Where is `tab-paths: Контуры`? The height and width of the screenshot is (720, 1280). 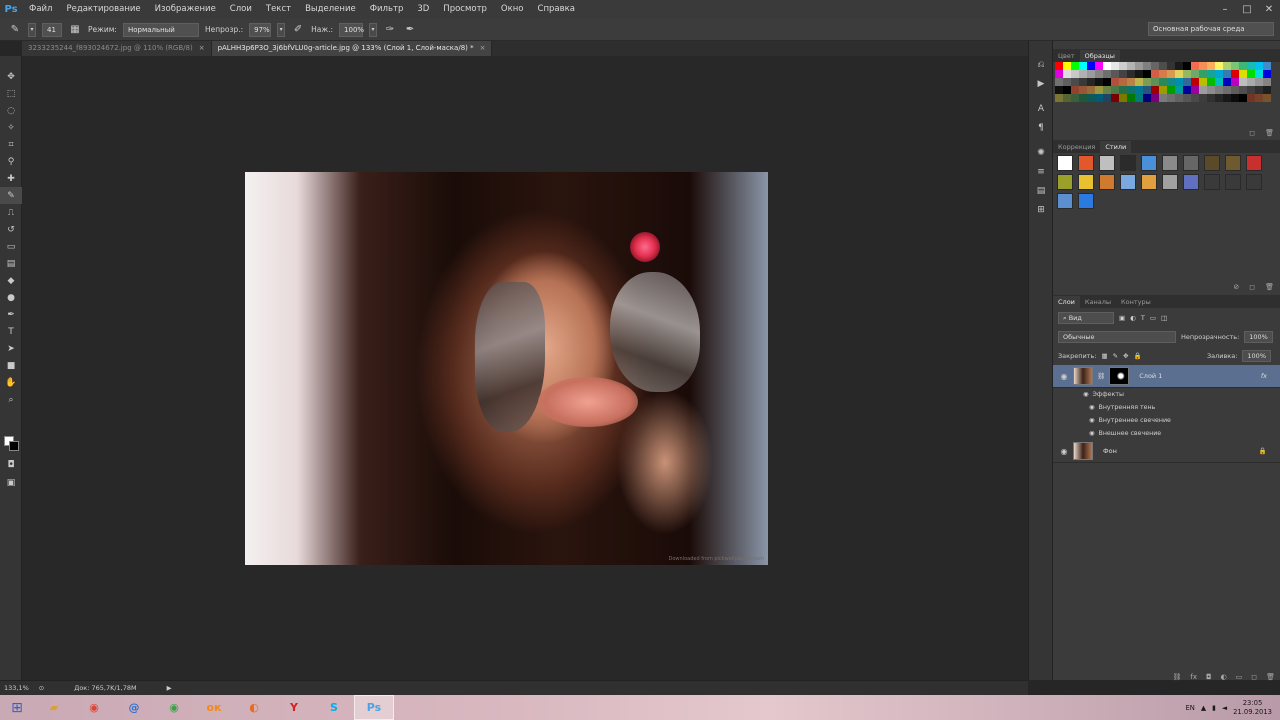
tab-paths: Контуры is located at coordinates (1136, 302).